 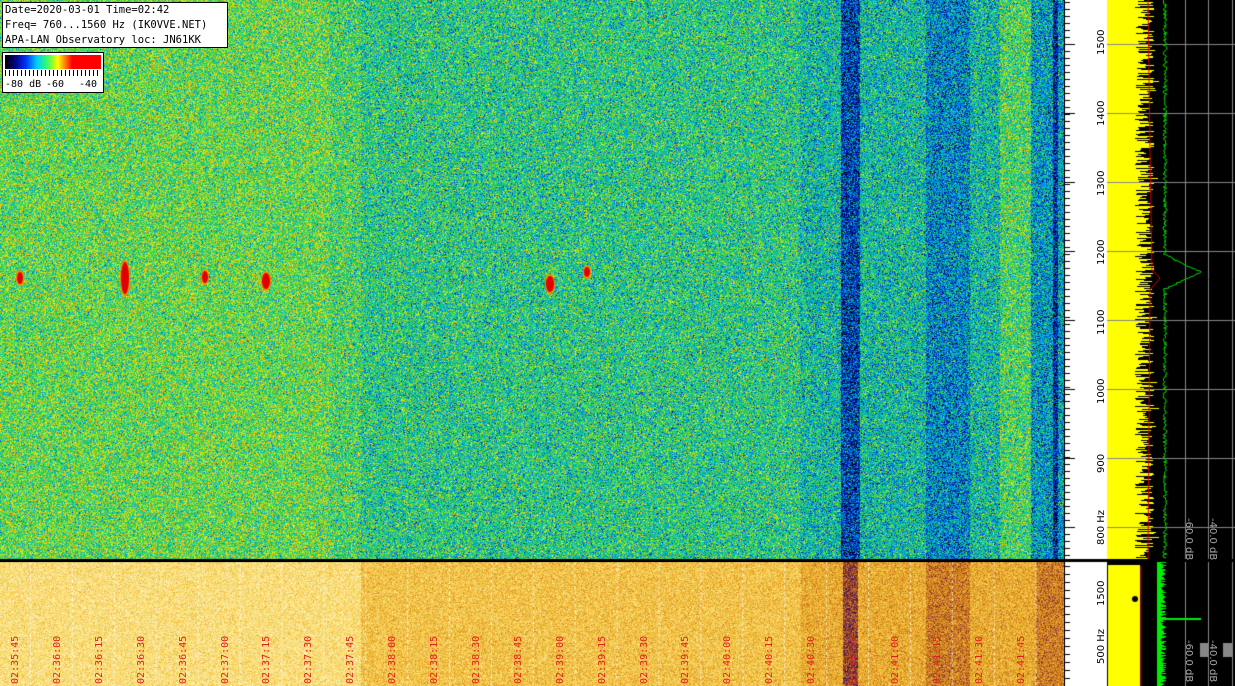 What do you see at coordinates (141, 659) in the screenshot?
I see `time-label: 02:36:30` at bounding box center [141, 659].